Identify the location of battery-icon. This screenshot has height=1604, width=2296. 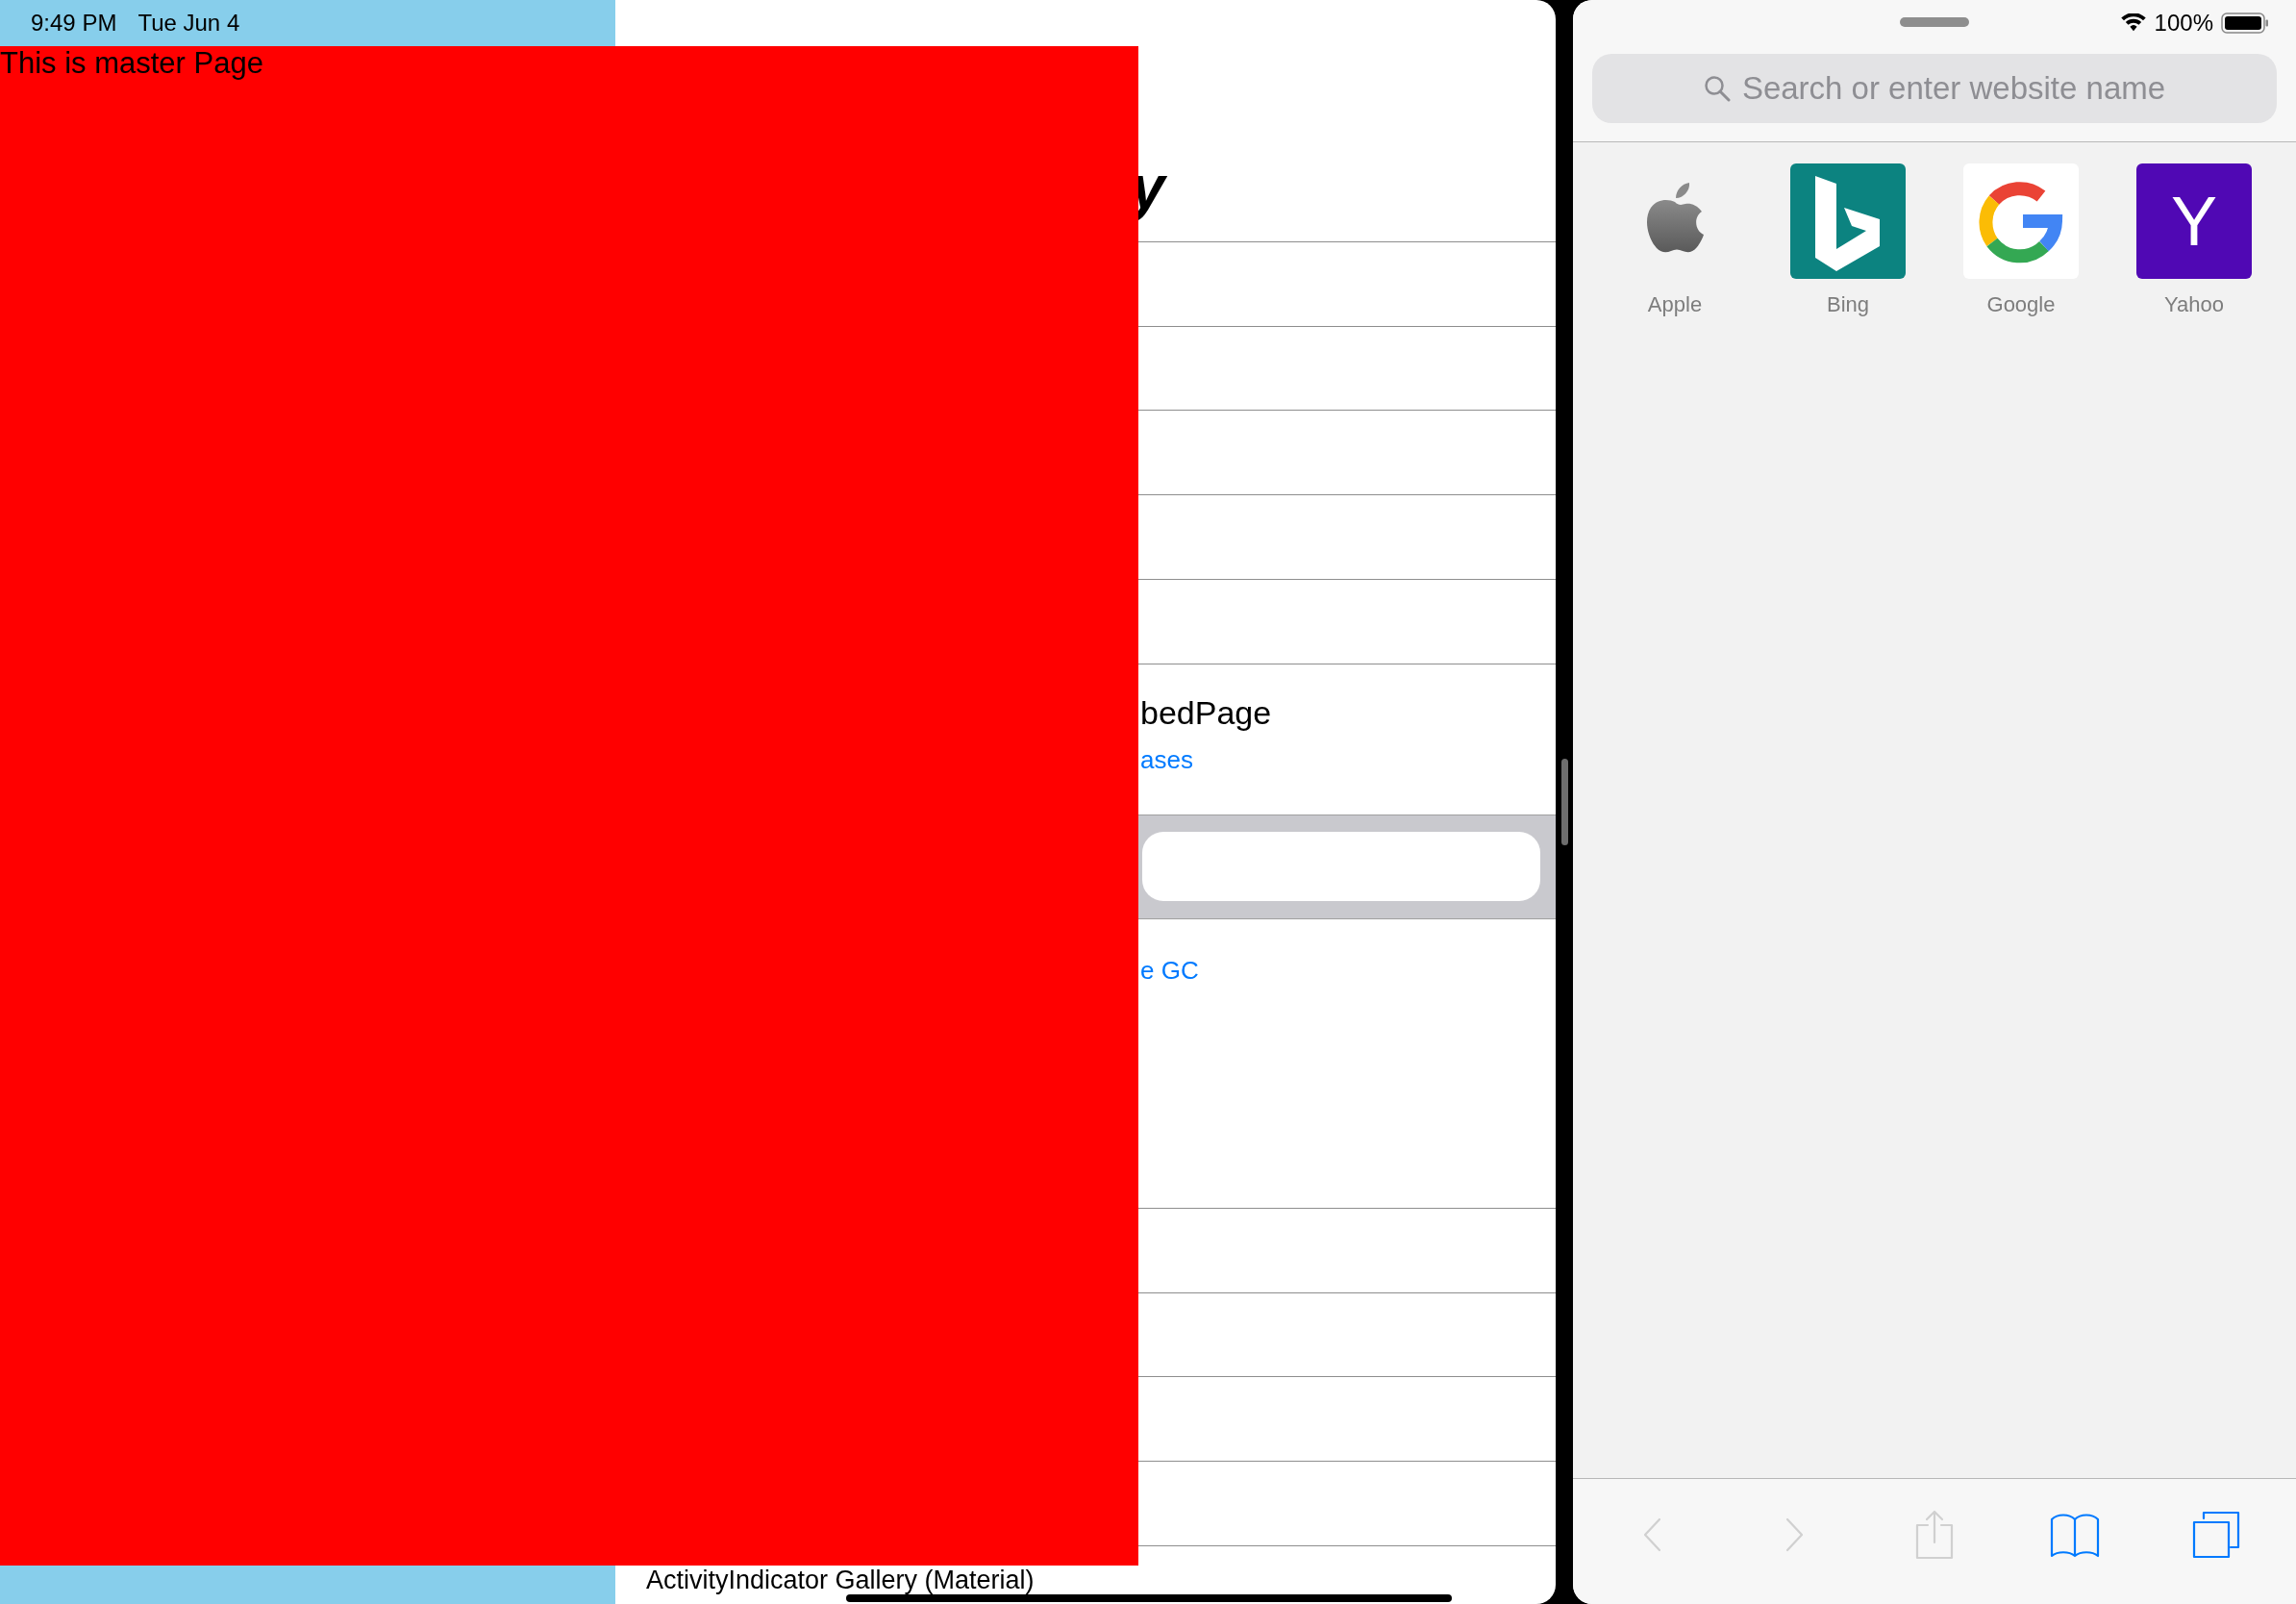
(2245, 23).